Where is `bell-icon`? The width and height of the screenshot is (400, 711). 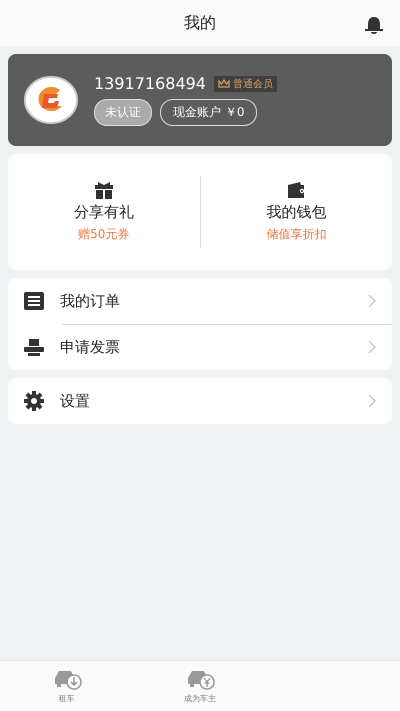 bell-icon is located at coordinates (374, 25).